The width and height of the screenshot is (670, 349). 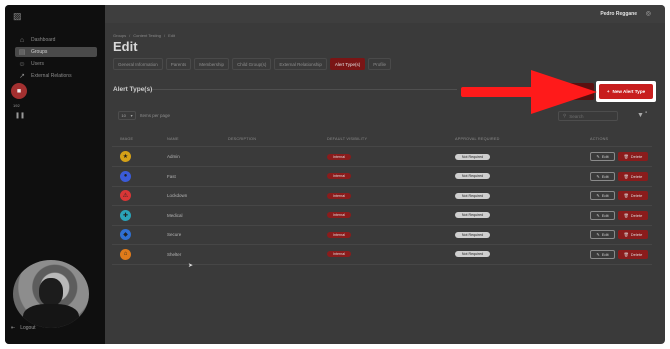 What do you see at coordinates (119, 35) in the screenshot?
I see `breadcrumb-groups: Groups` at bounding box center [119, 35].